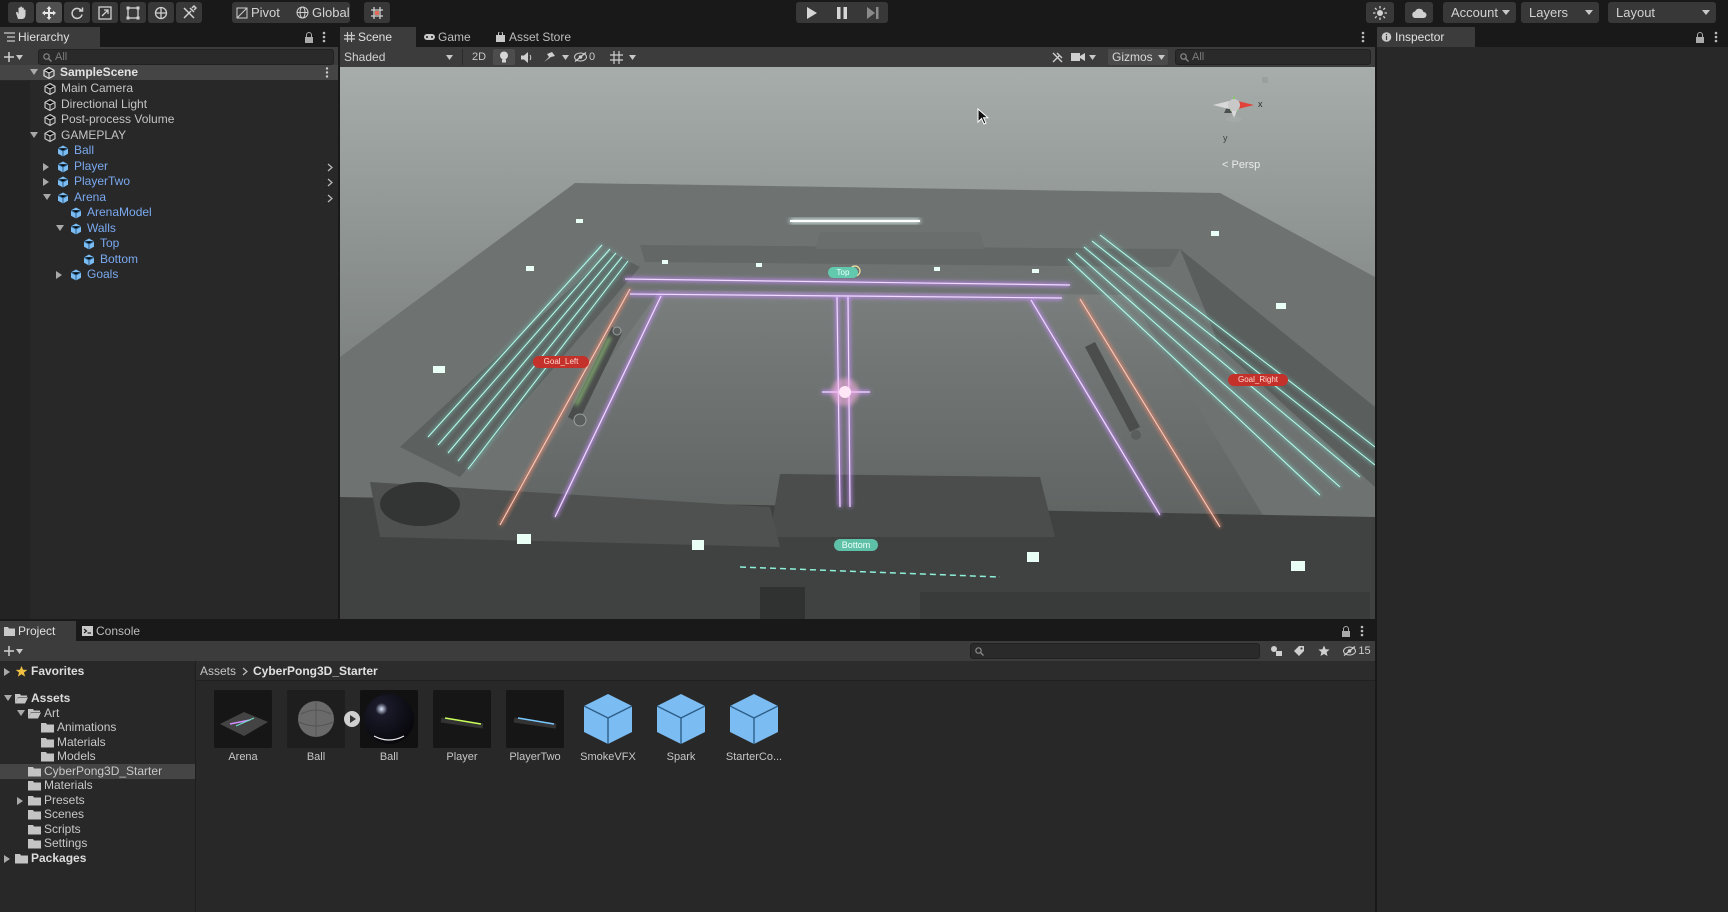 The image size is (1728, 912). What do you see at coordinates (97, 814) in the screenshot?
I see `folder-tree-item: Scenes` at bounding box center [97, 814].